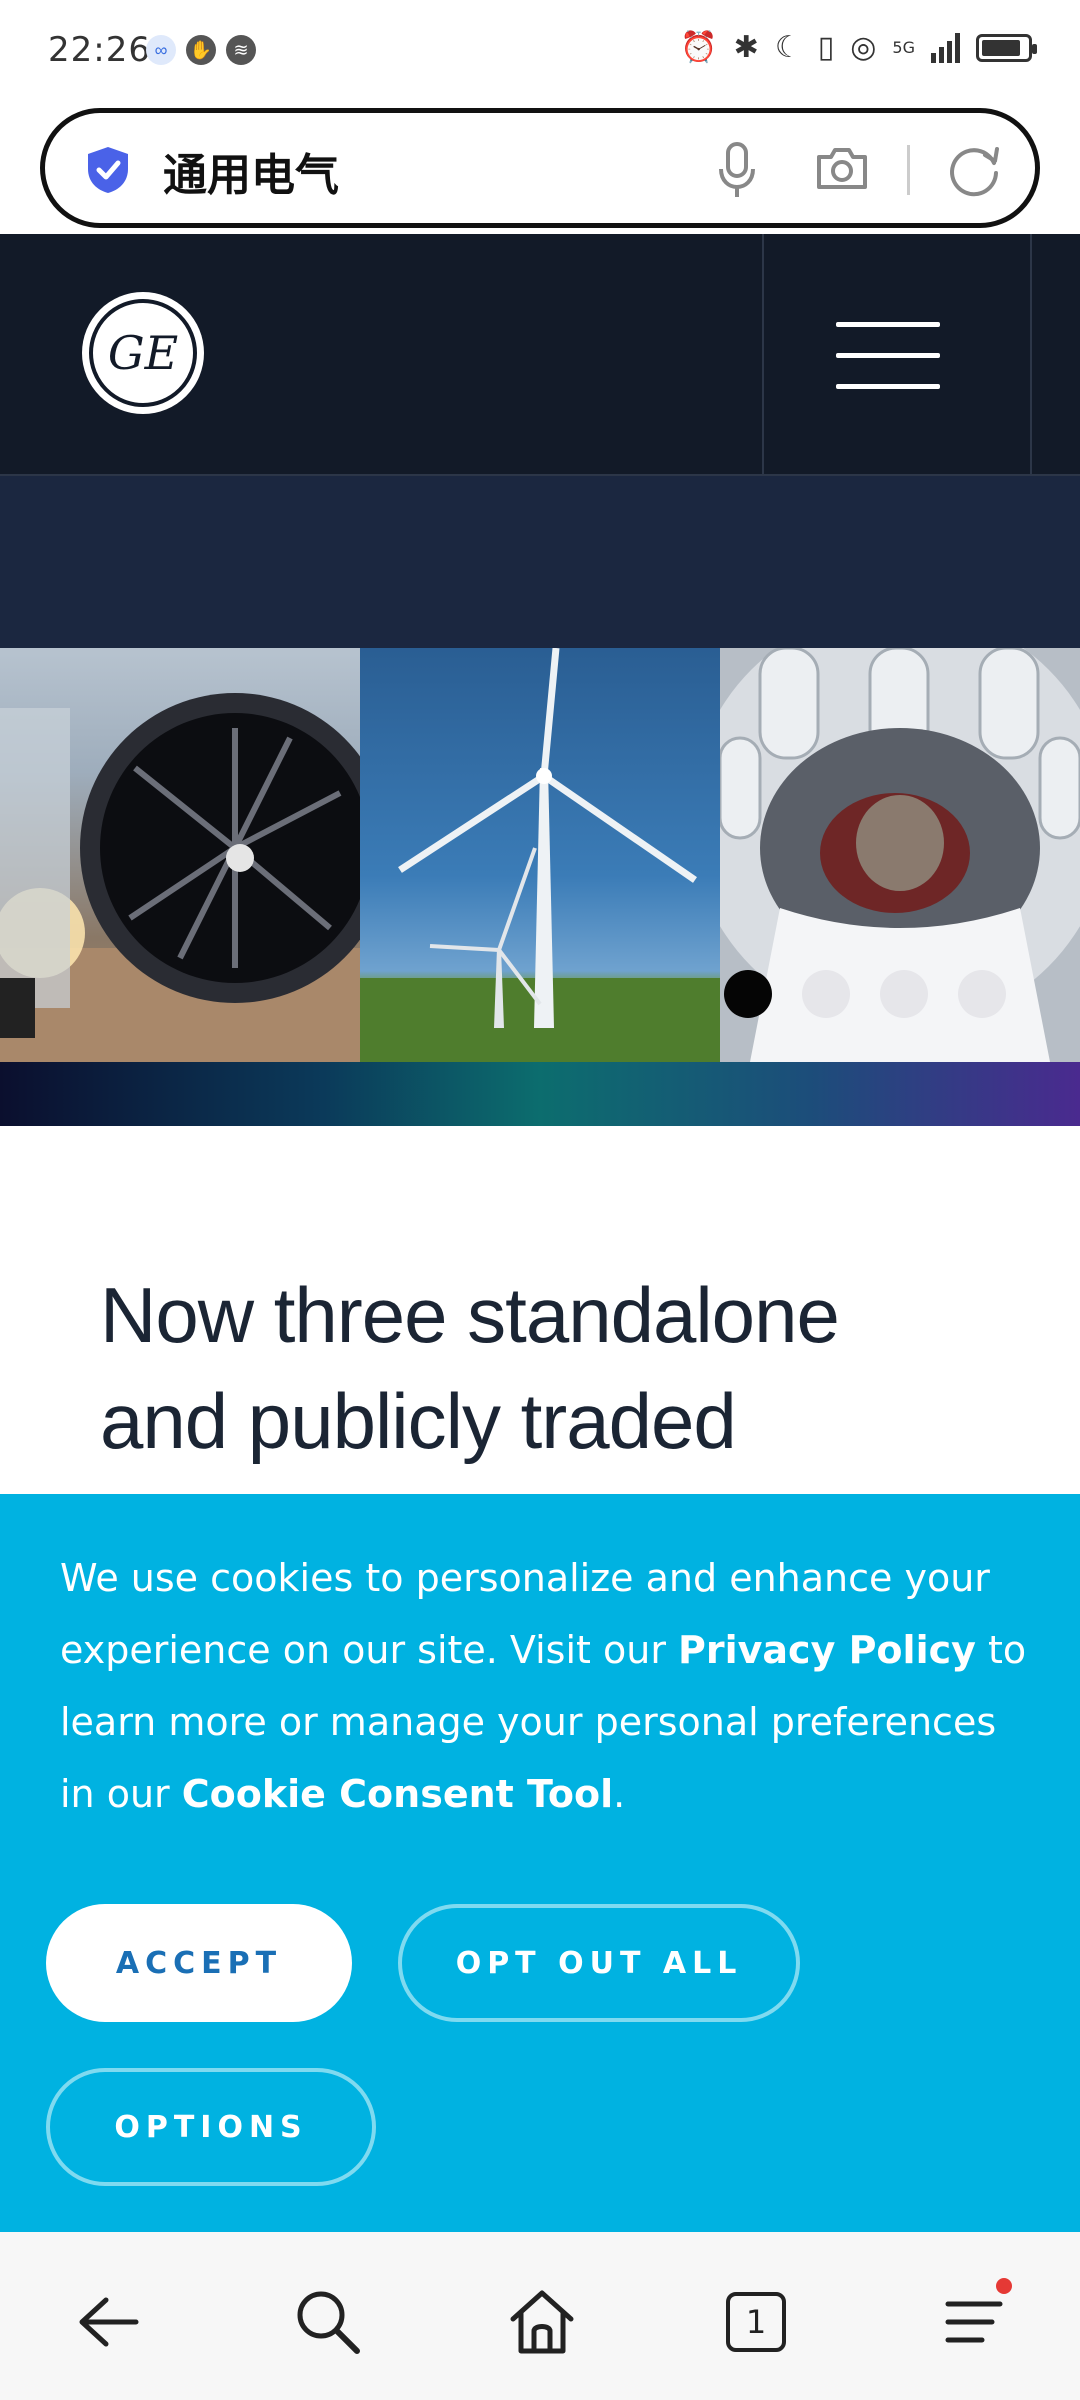 The width and height of the screenshot is (1080, 2400). I want to click on audio-app-icon: ≋, so click(241, 50).